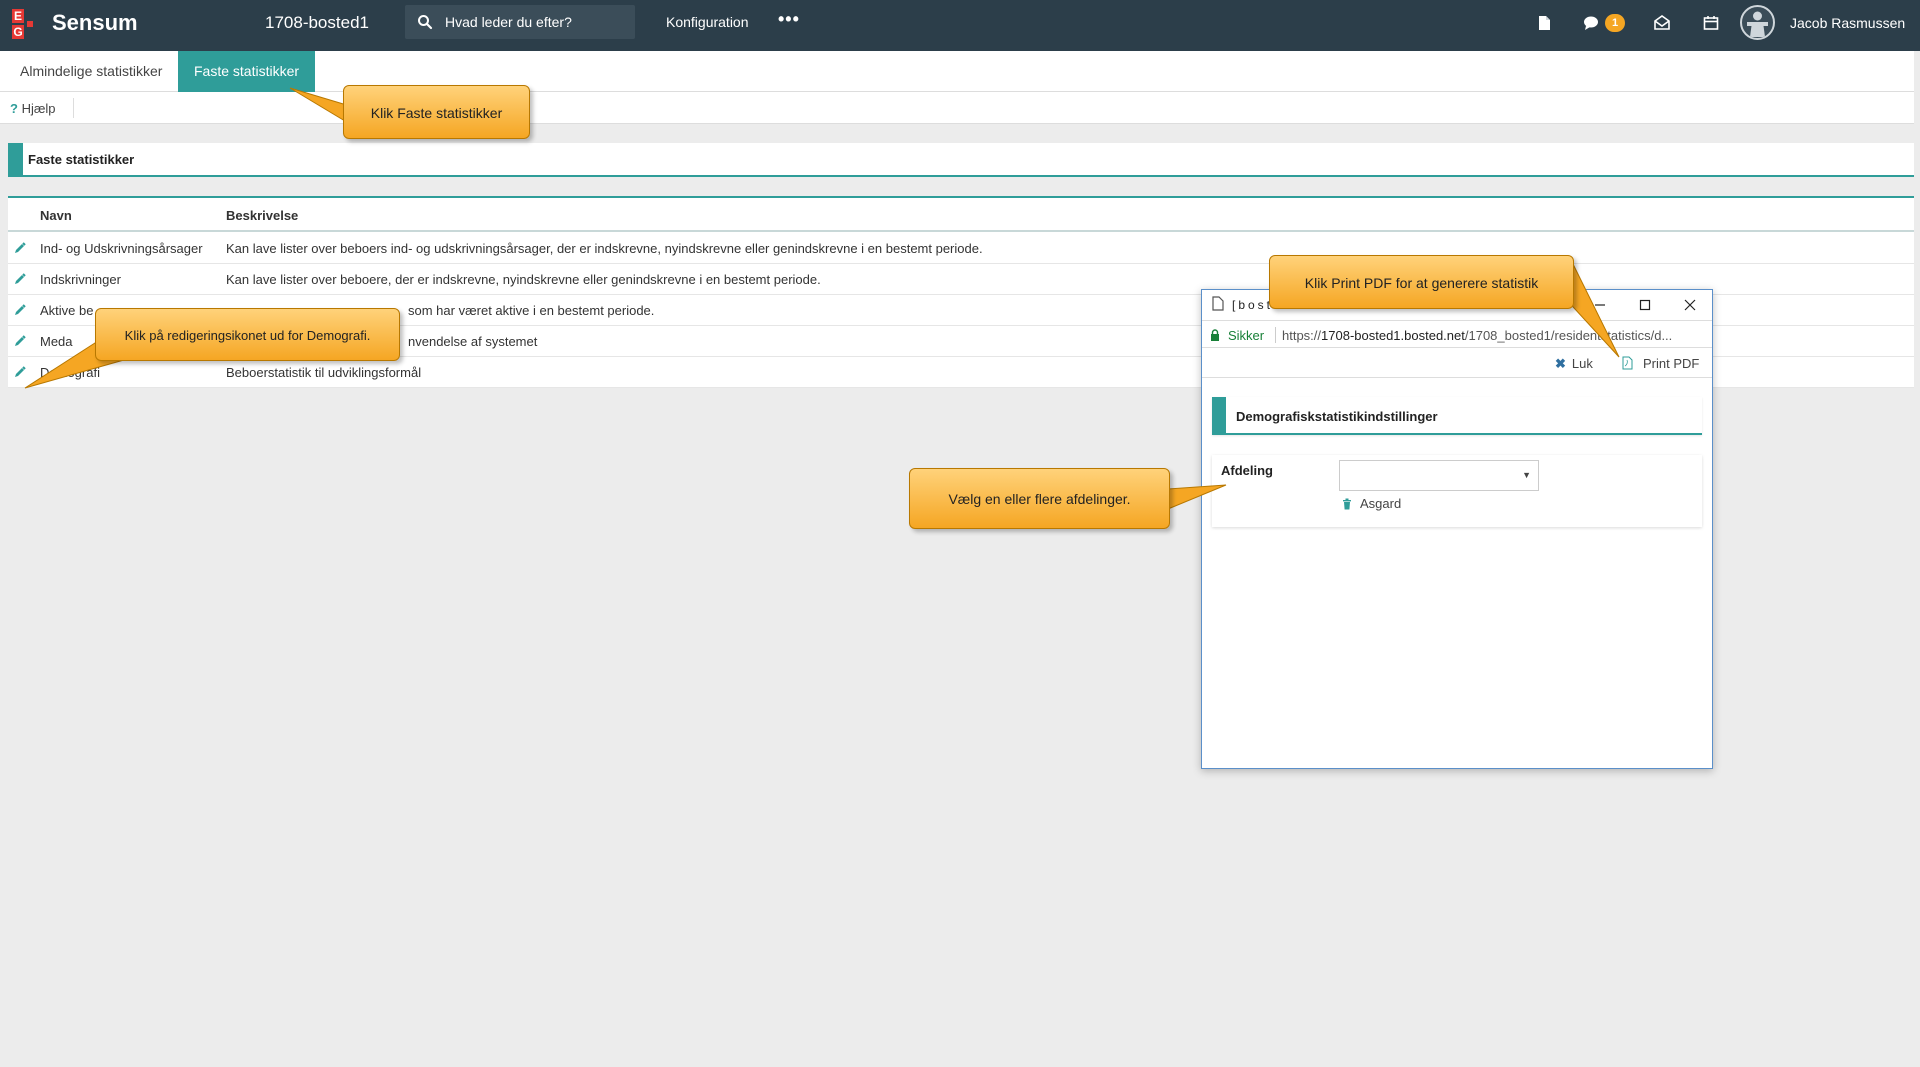 This screenshot has height=1067, width=1920. I want to click on callout-department-instruction: Vælg en eller flere afdelinger., so click(1039, 498).